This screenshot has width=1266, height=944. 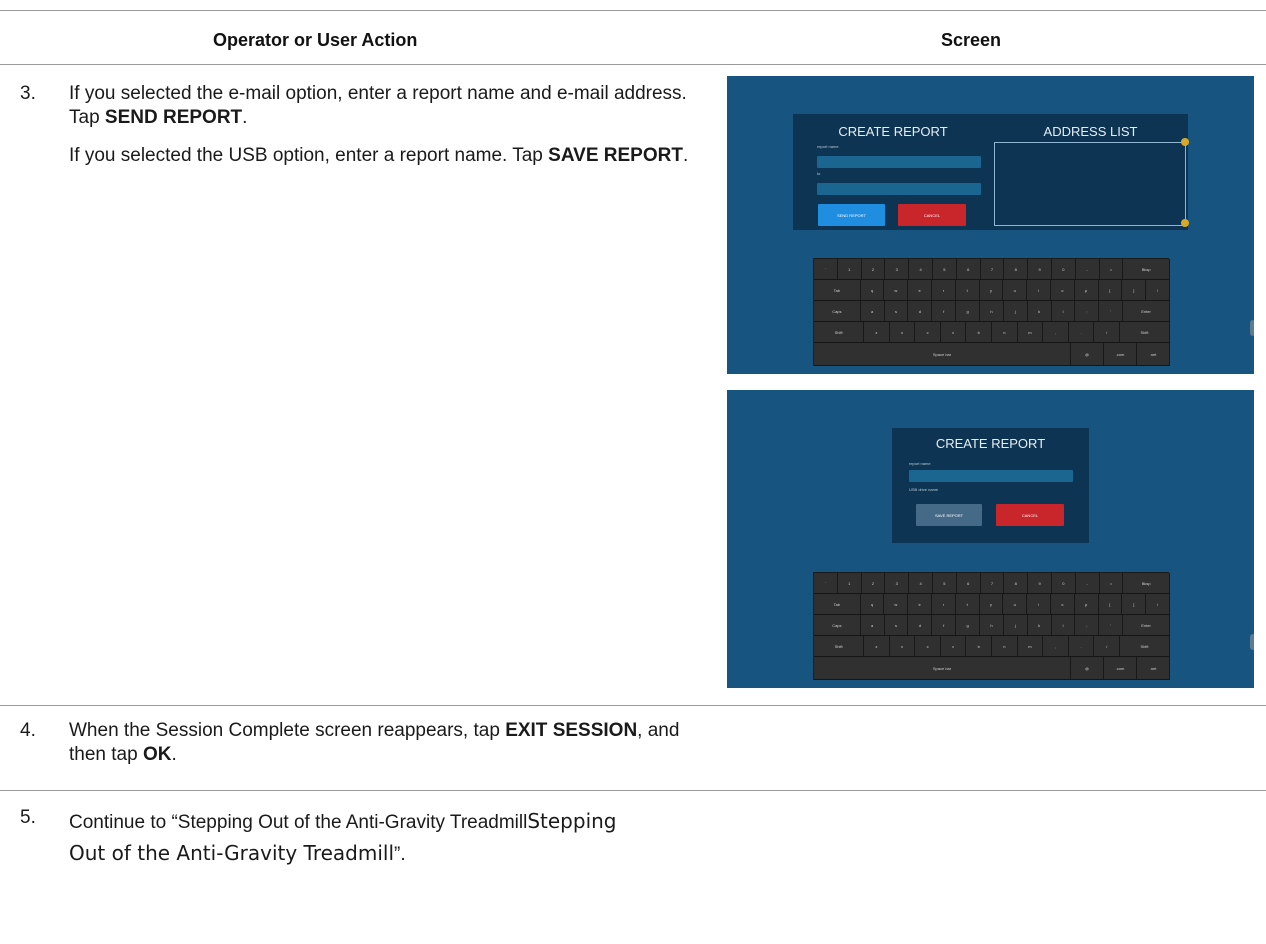 What do you see at coordinates (1087, 311) in the screenshot?
I see `keyboard-key: ;` at bounding box center [1087, 311].